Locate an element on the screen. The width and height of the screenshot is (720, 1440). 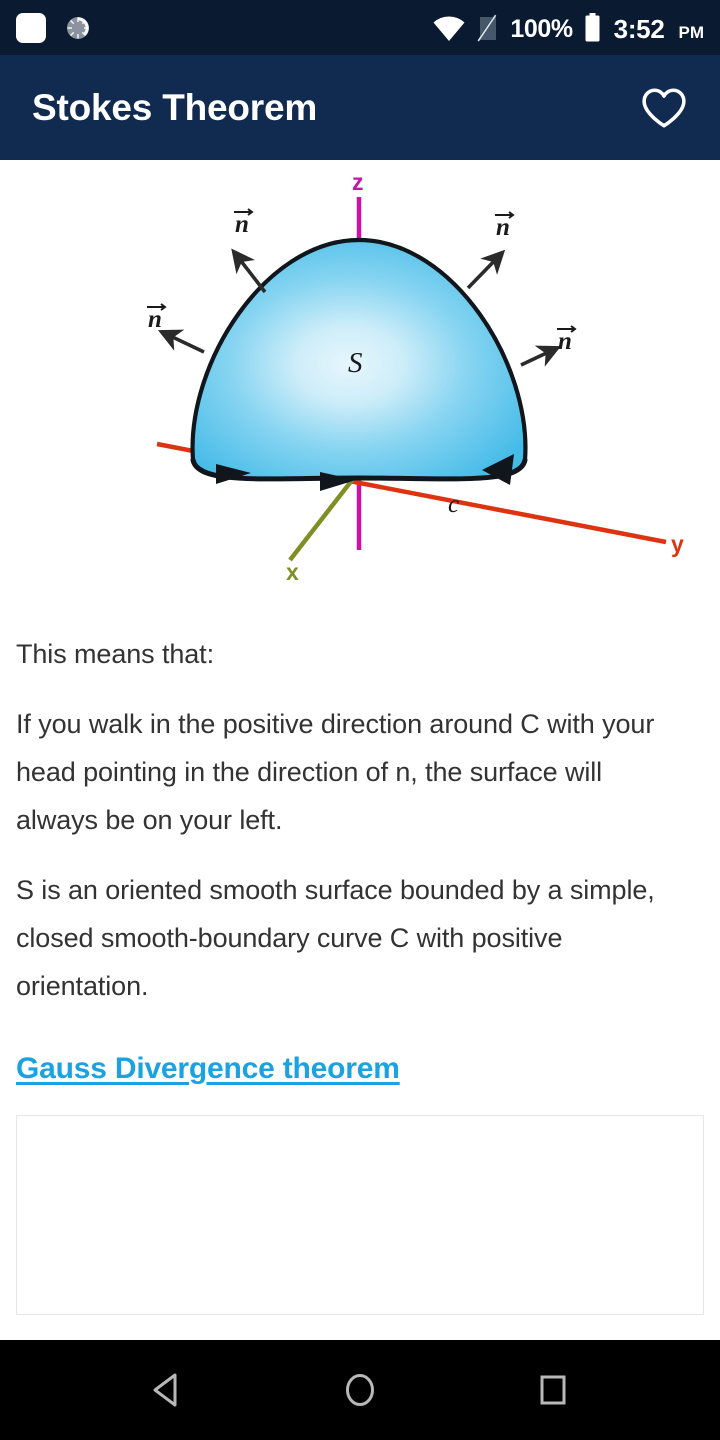
ad-placeholder-card is located at coordinates (360, 1215).